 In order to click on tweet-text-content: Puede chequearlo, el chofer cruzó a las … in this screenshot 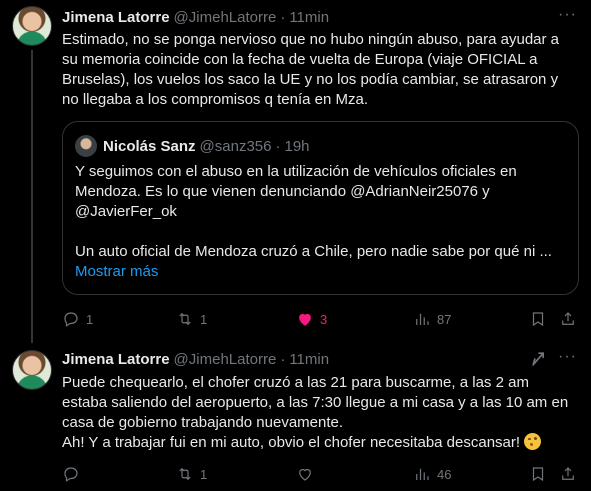, I will do `click(315, 412)`.